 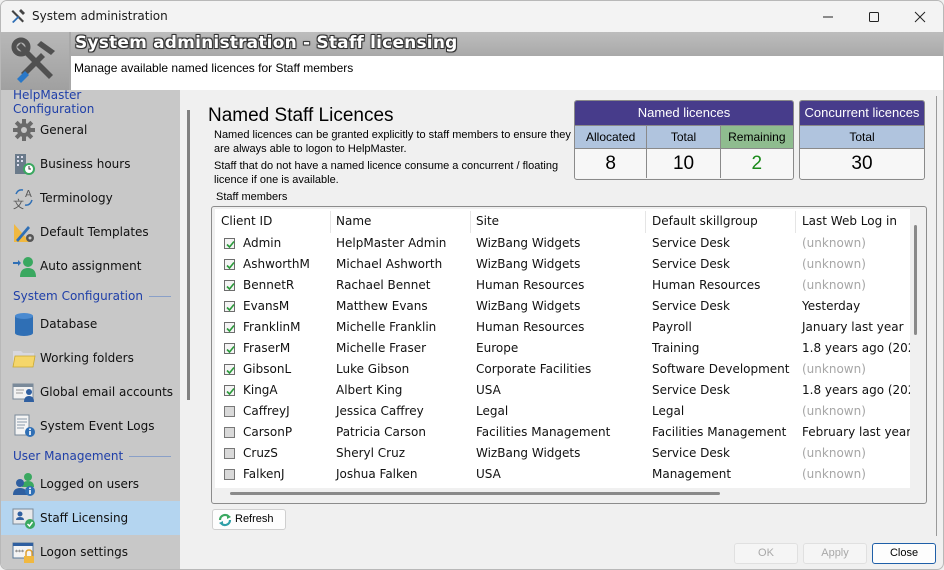 I want to click on sidebar-item-database: Database, so click(x=90, y=324).